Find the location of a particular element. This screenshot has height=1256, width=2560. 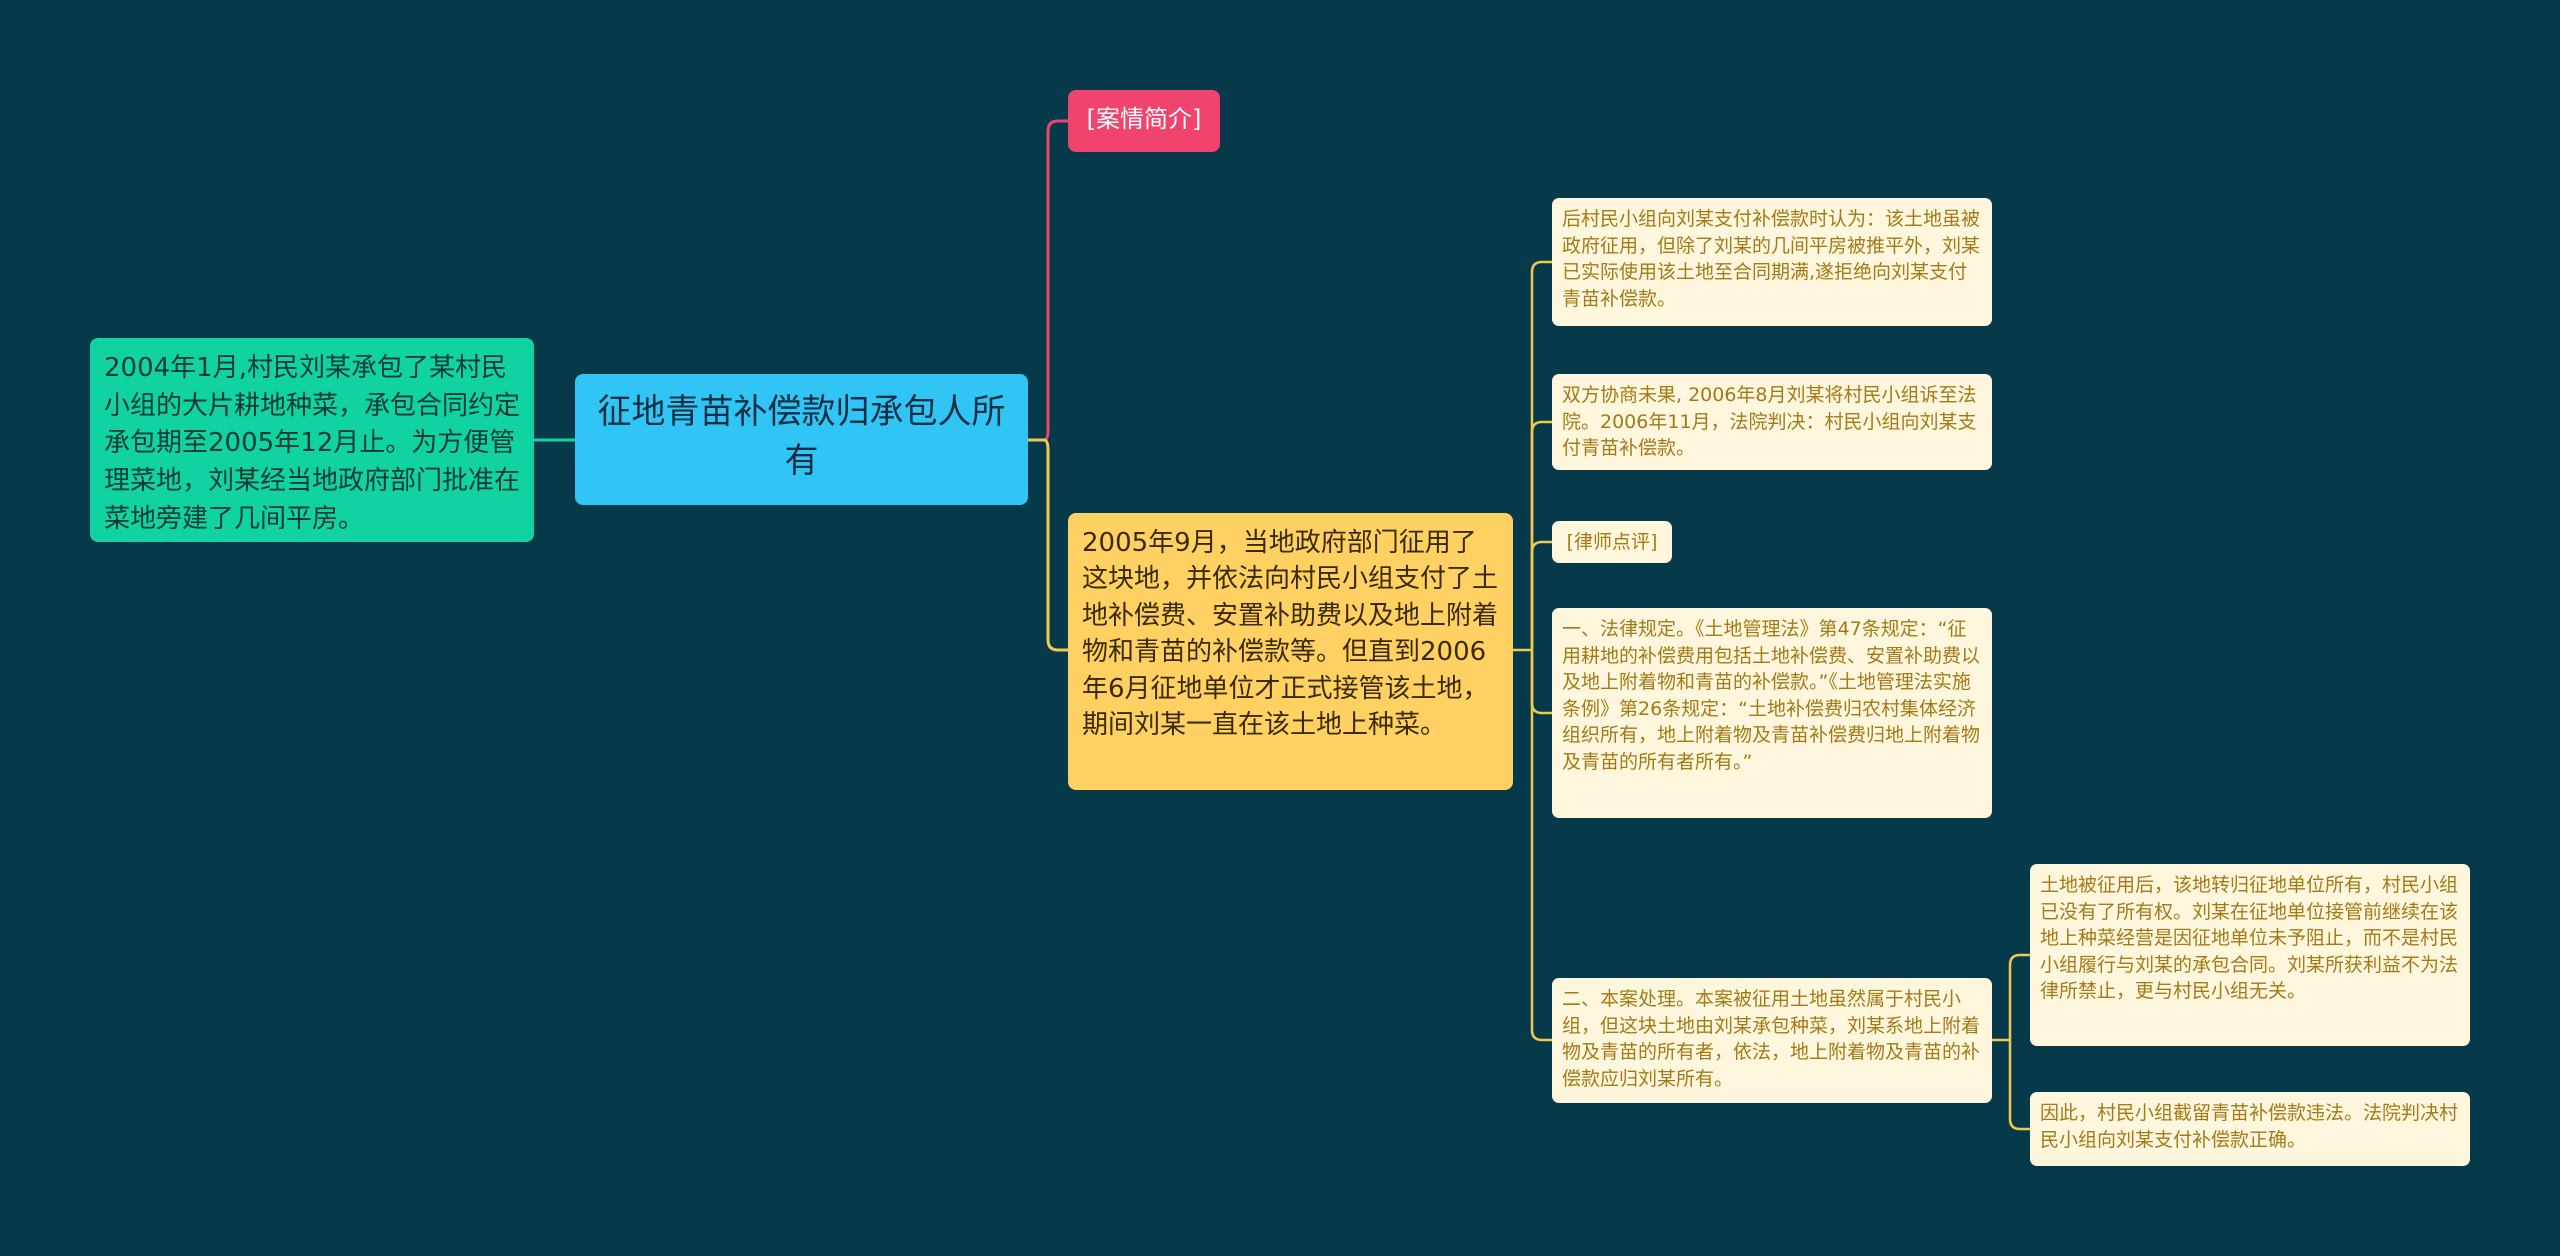

node-leaf-lawyer-comment-tag: [律师点评] is located at coordinates (1612, 542).